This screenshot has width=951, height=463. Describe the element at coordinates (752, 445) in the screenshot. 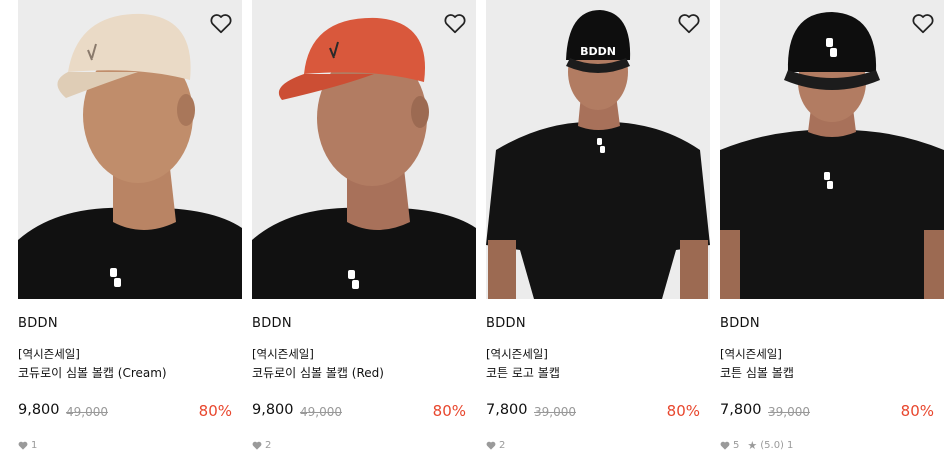

I see `star-icon: ★` at that location.